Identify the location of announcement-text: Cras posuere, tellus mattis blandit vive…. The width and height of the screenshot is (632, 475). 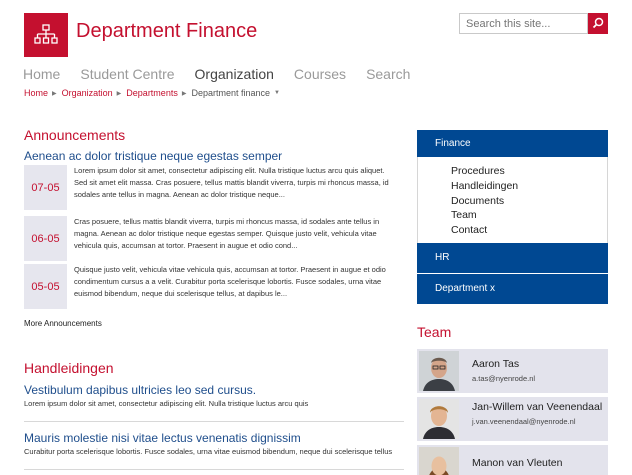
(227, 234).